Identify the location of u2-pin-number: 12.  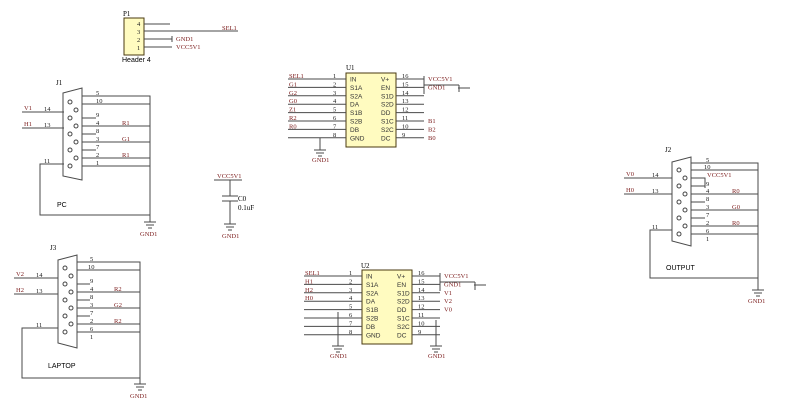
(421, 307).